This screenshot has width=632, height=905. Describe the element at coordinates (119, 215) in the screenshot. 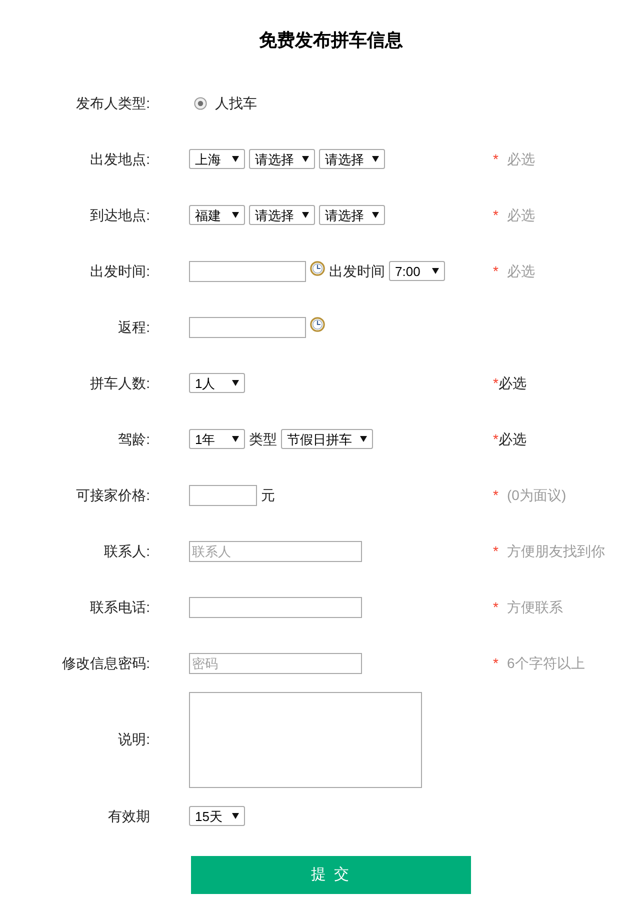

I see `field-label: 到达地点:` at that location.